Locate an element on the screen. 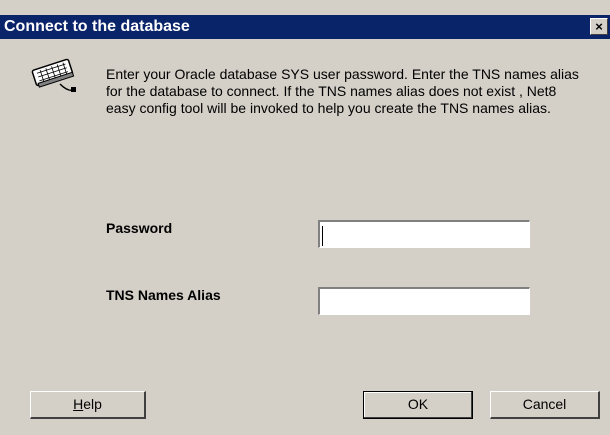  window-title: Connect to the database is located at coordinates (97, 26).